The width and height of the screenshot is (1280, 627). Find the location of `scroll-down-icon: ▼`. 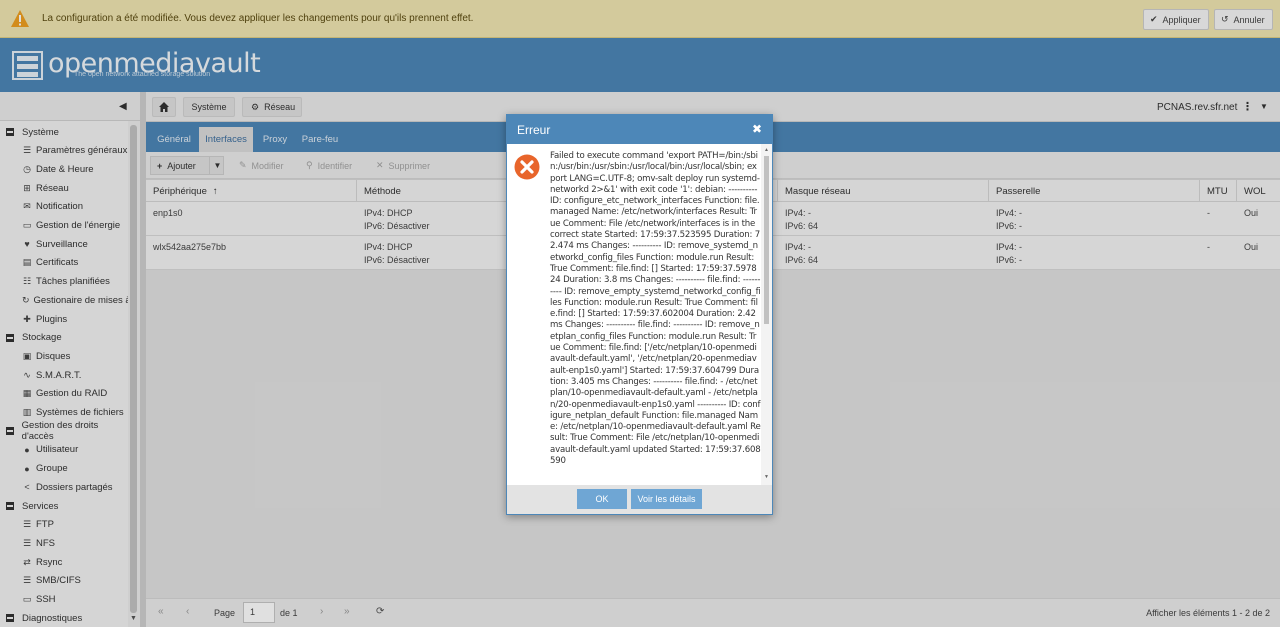

scroll-down-icon: ▼ is located at coordinates (766, 477).